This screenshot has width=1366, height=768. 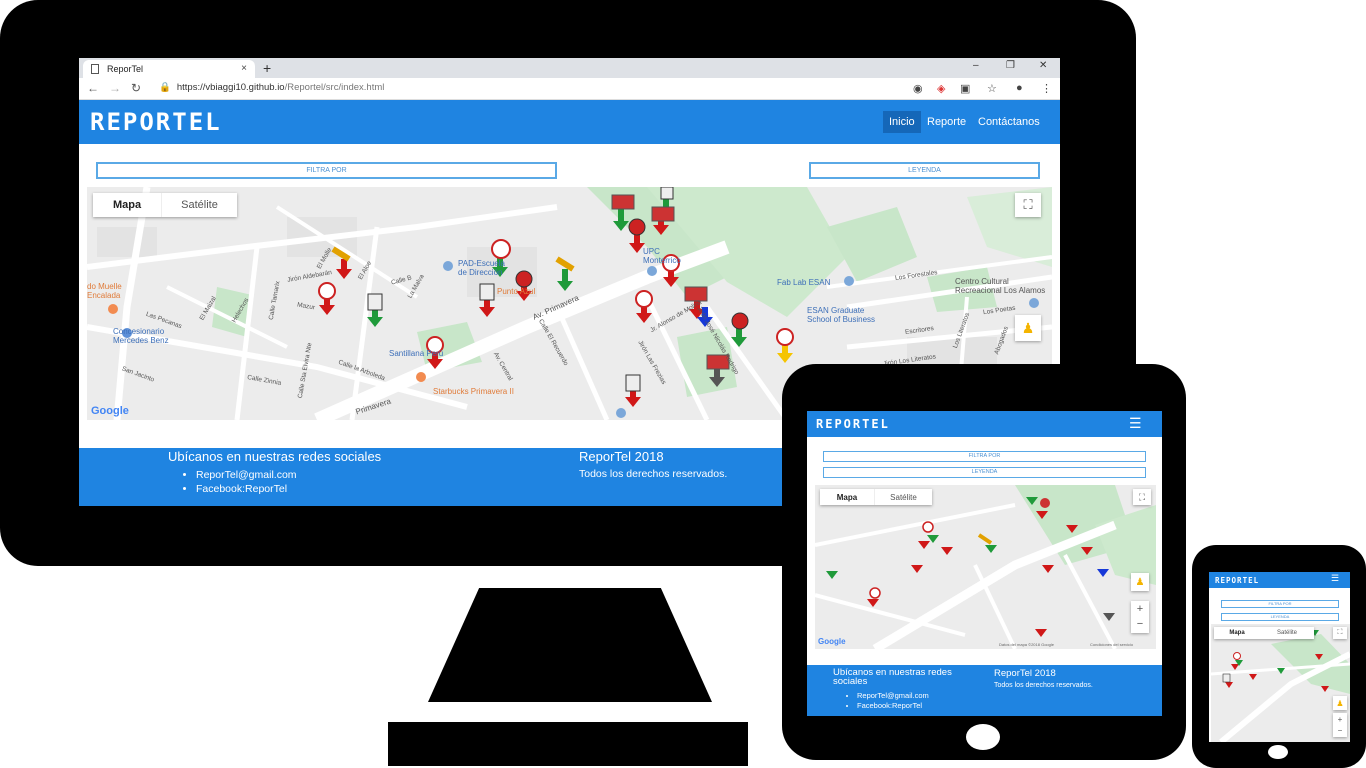 What do you see at coordinates (1135, 423) in the screenshot?
I see `hamburger-menu-icon: ☰` at bounding box center [1135, 423].